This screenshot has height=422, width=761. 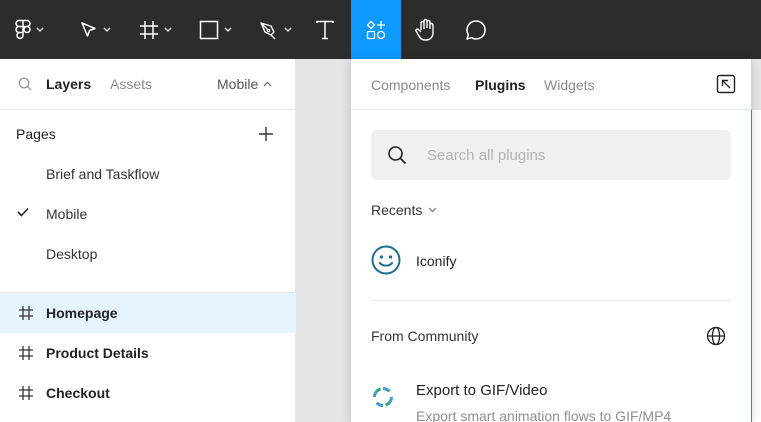 I want to click on resources-tool-button, so click(x=376, y=29).